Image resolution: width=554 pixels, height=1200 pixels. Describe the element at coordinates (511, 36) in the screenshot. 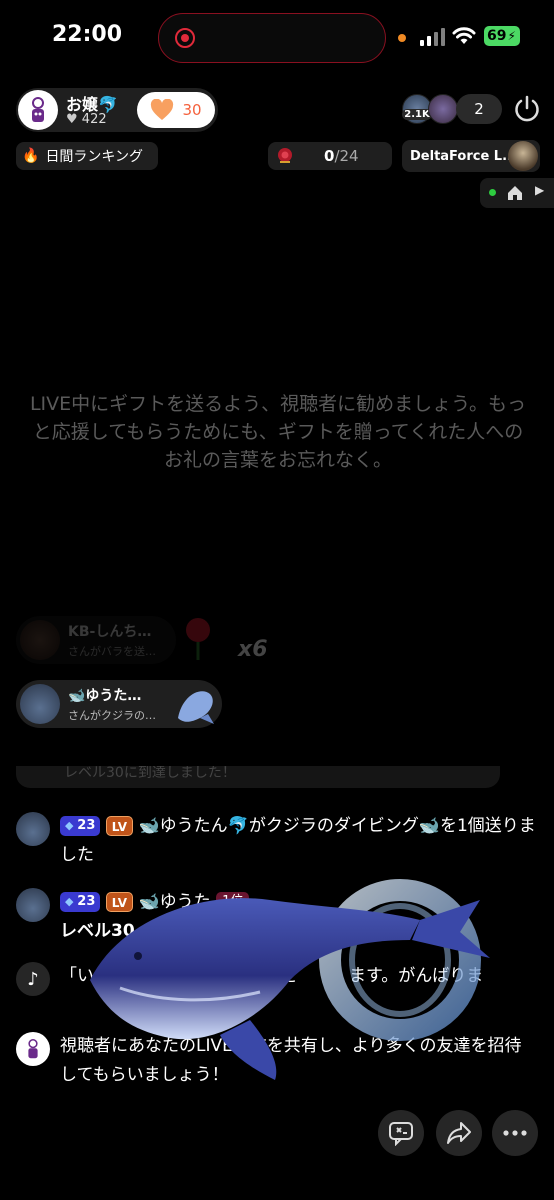

I see `charging-icon: ⚡` at that location.